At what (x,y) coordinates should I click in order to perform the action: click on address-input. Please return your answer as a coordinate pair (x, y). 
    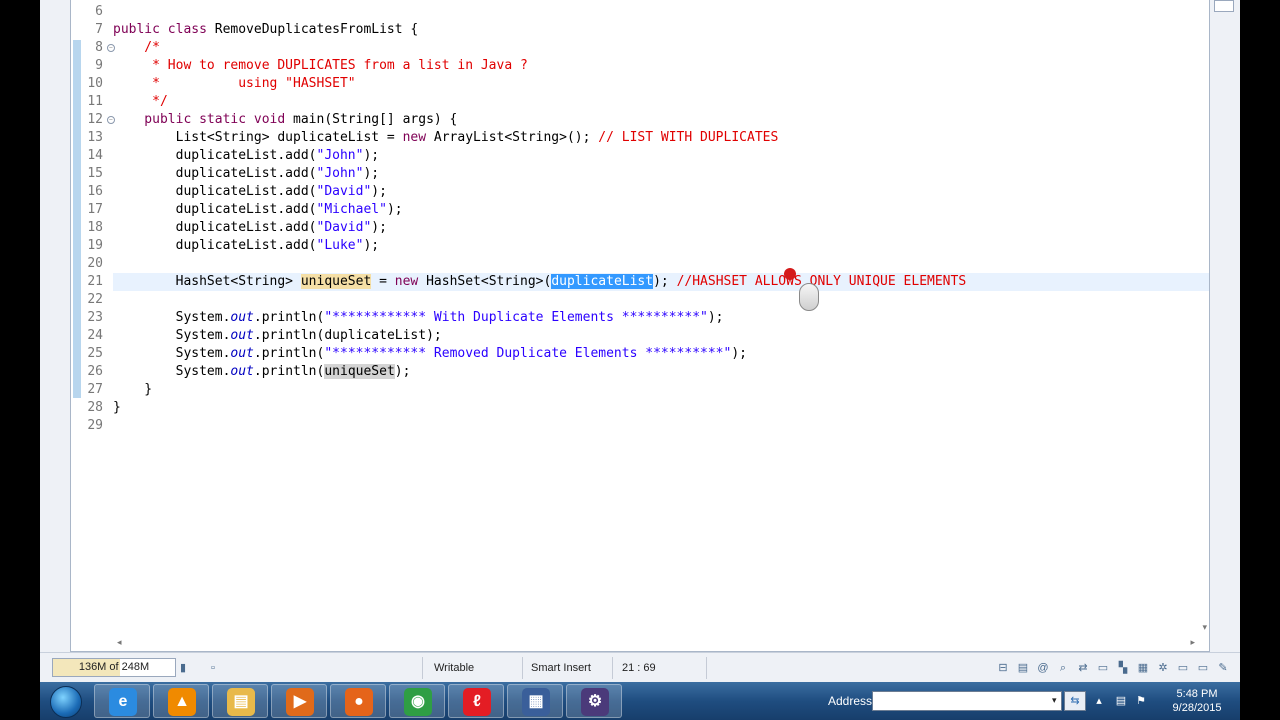
    Looking at the image, I should click on (967, 701).